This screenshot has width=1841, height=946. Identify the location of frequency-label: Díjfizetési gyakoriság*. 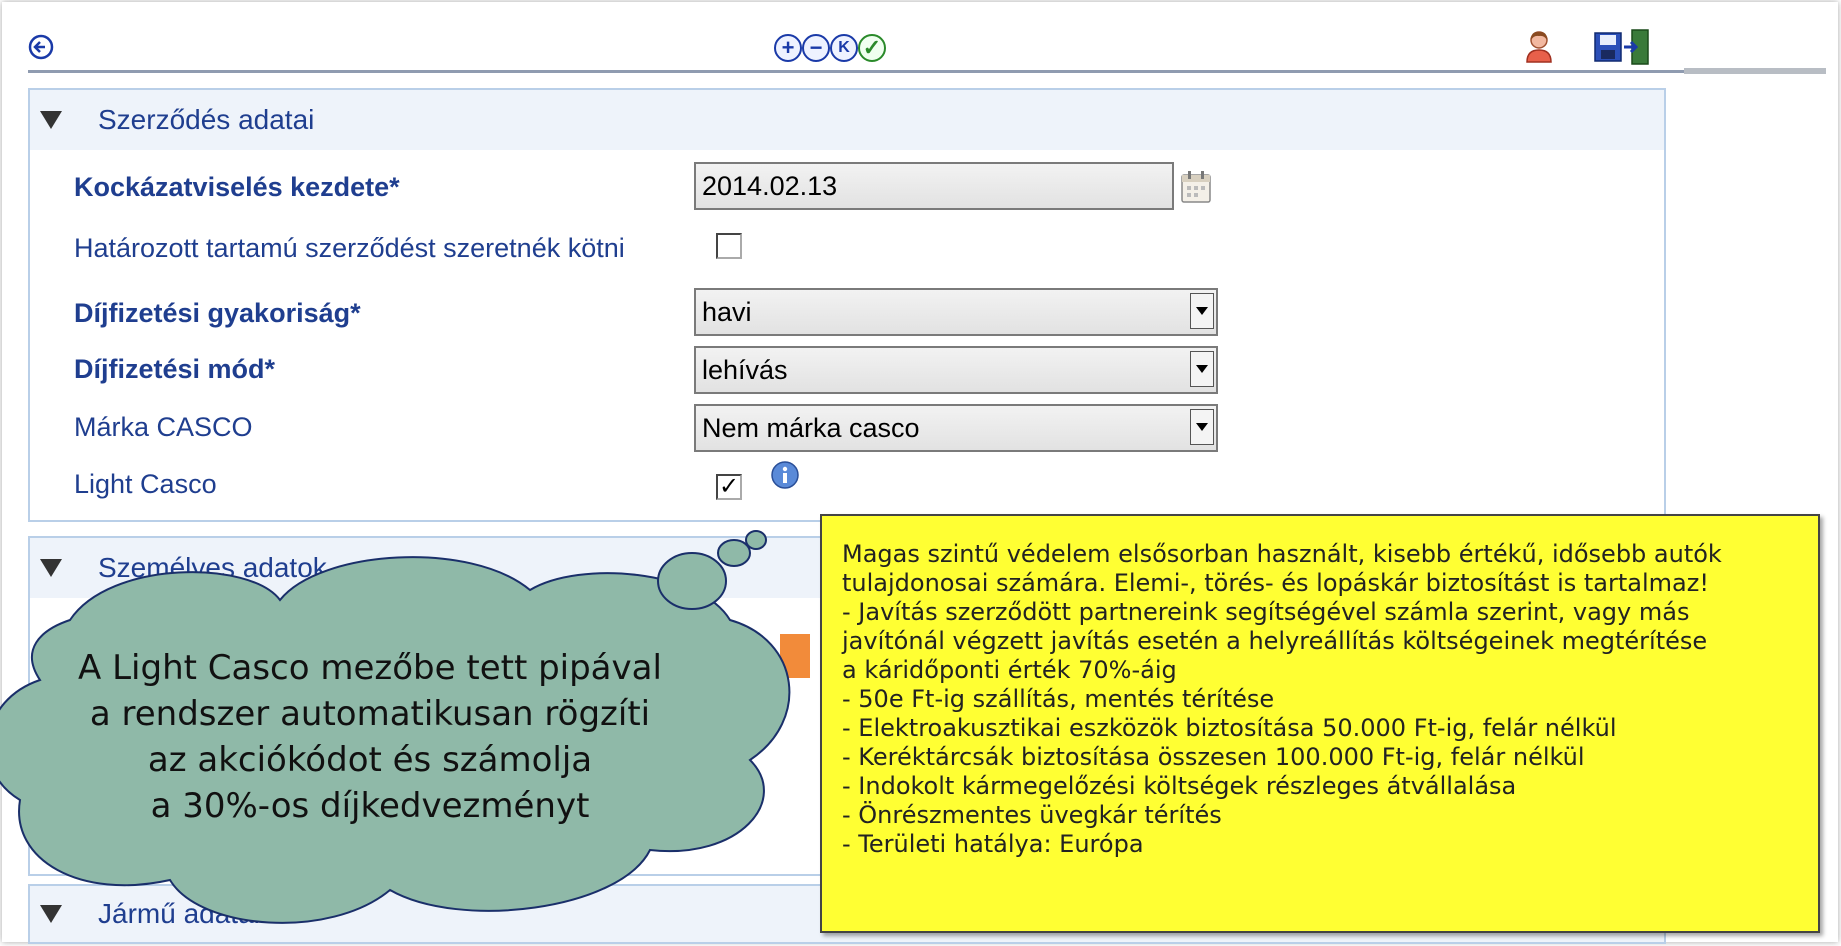
(217, 313).